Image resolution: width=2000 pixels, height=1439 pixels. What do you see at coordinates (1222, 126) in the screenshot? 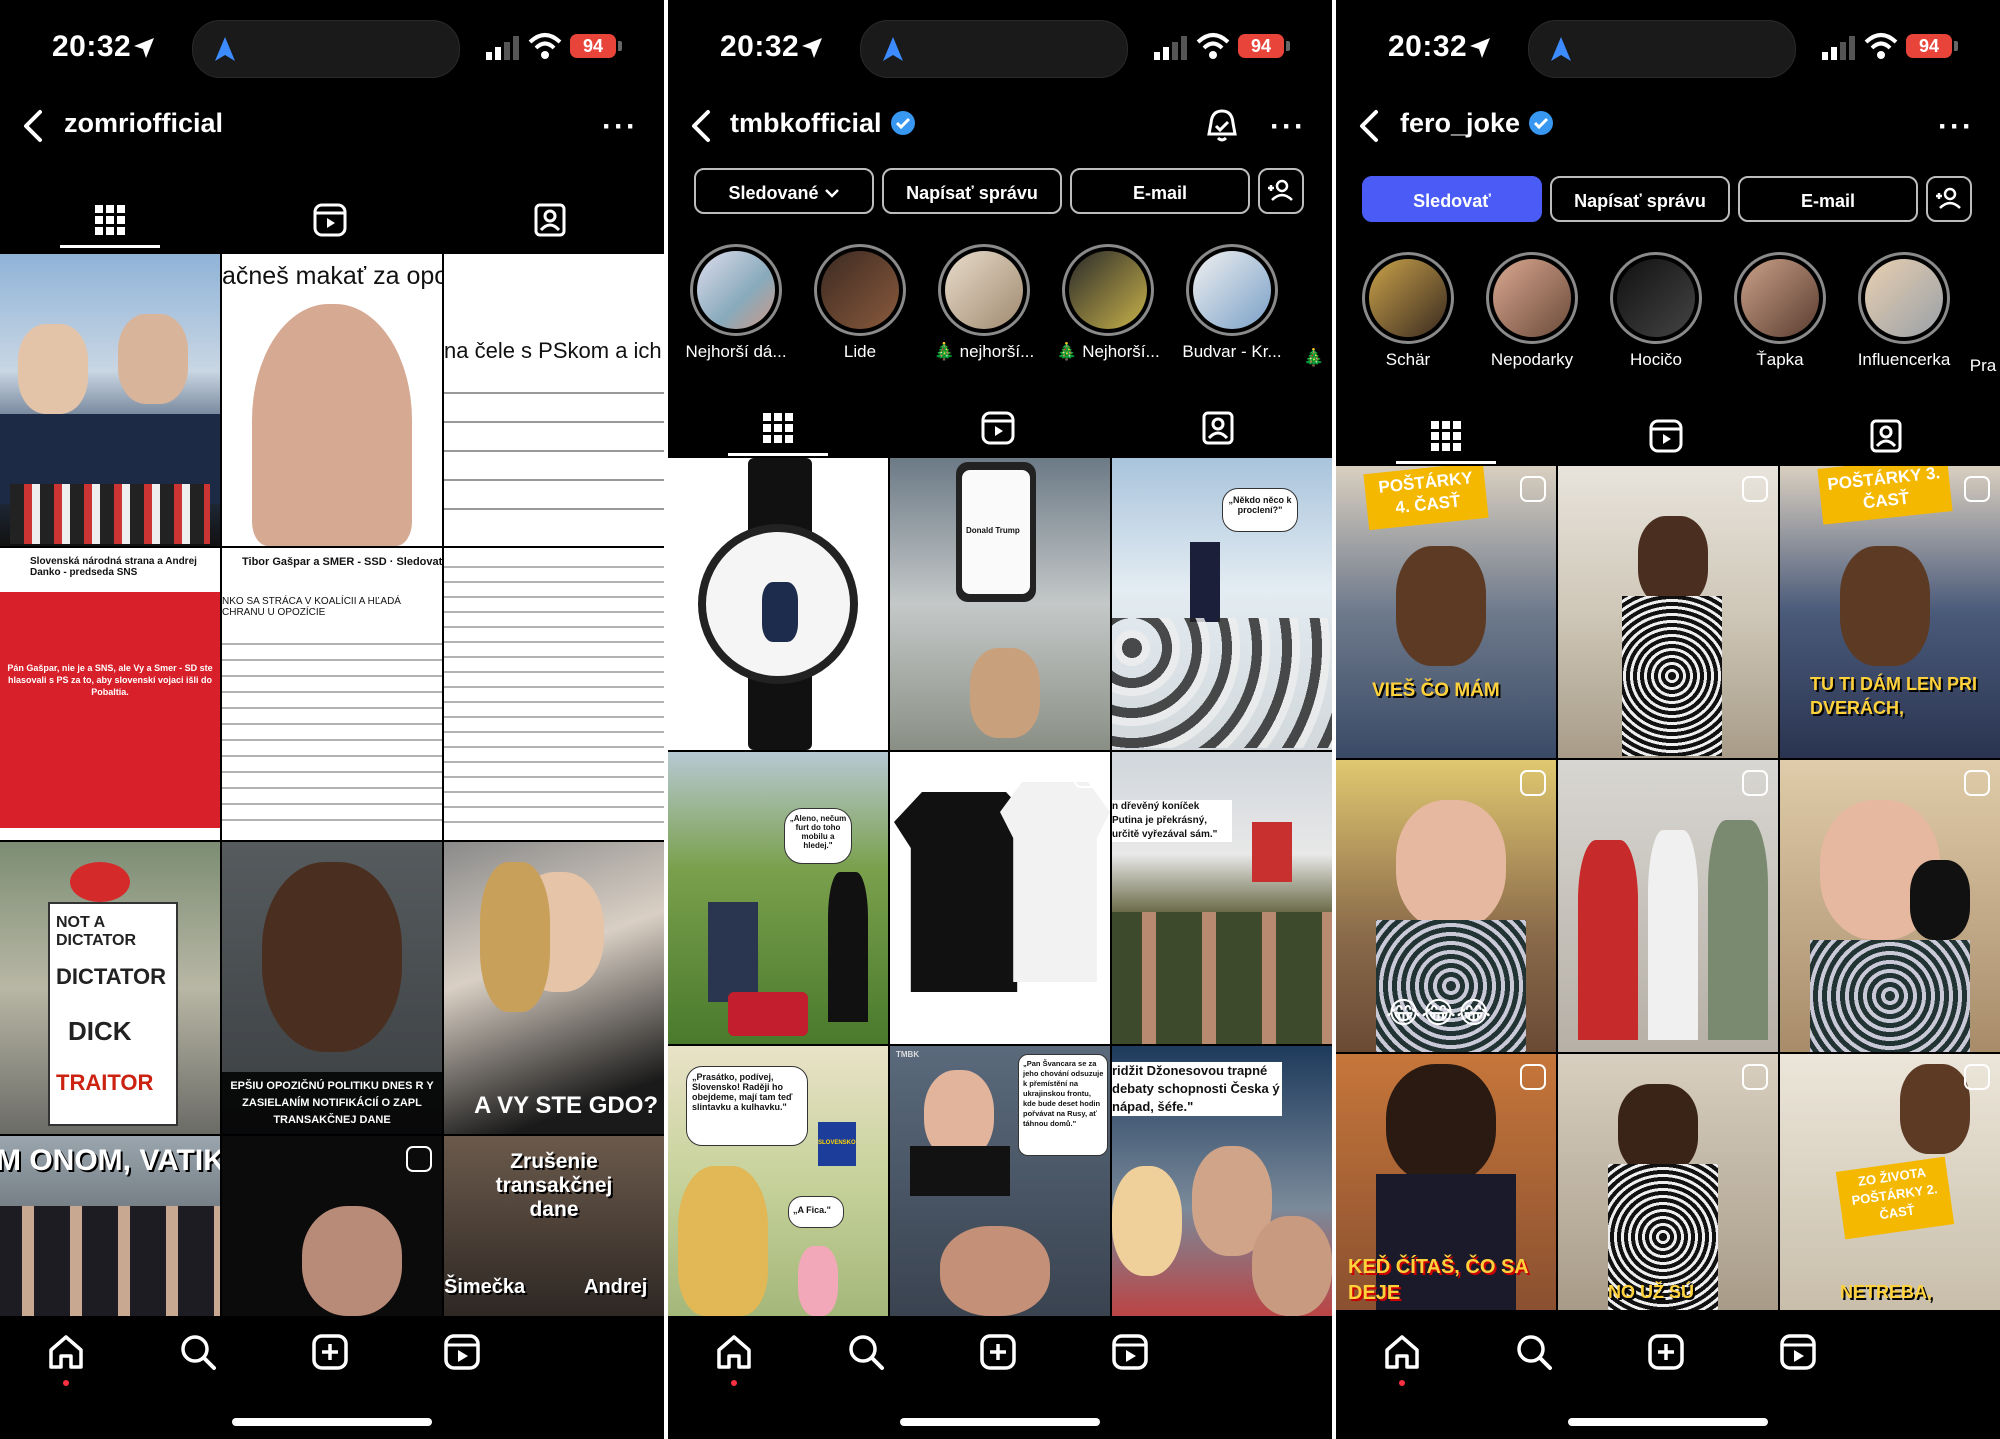
I see `bell-icon` at bounding box center [1222, 126].